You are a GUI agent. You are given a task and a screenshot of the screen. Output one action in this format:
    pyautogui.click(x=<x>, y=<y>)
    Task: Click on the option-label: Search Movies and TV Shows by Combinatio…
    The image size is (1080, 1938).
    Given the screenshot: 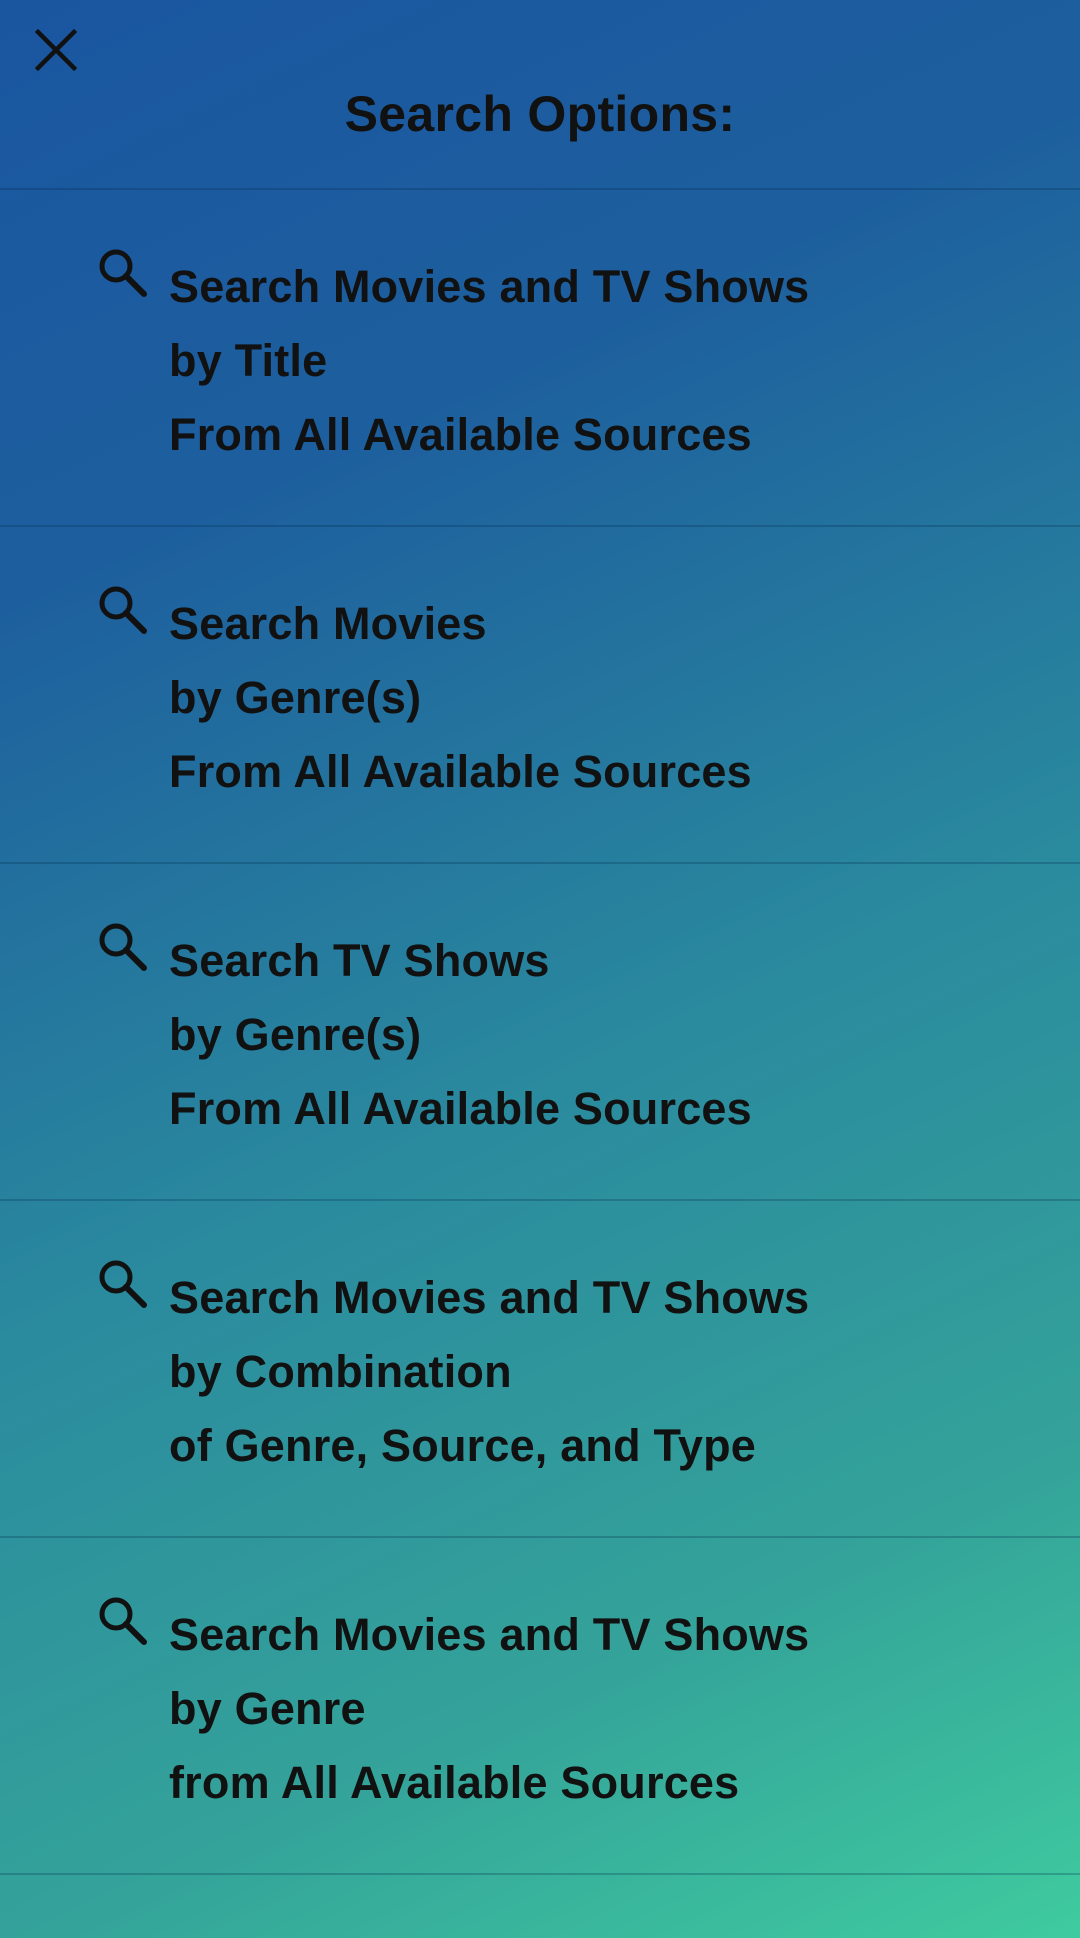 What is the action you would take?
    pyautogui.click(x=489, y=1372)
    